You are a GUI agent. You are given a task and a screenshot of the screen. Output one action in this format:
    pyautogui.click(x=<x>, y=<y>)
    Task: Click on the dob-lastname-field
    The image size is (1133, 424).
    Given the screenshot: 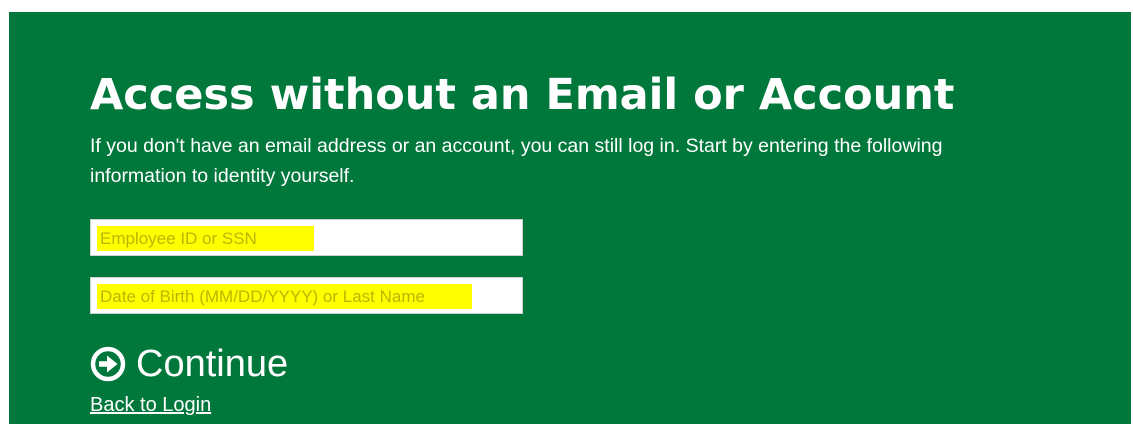 What is the action you would take?
    pyautogui.click(x=306, y=295)
    